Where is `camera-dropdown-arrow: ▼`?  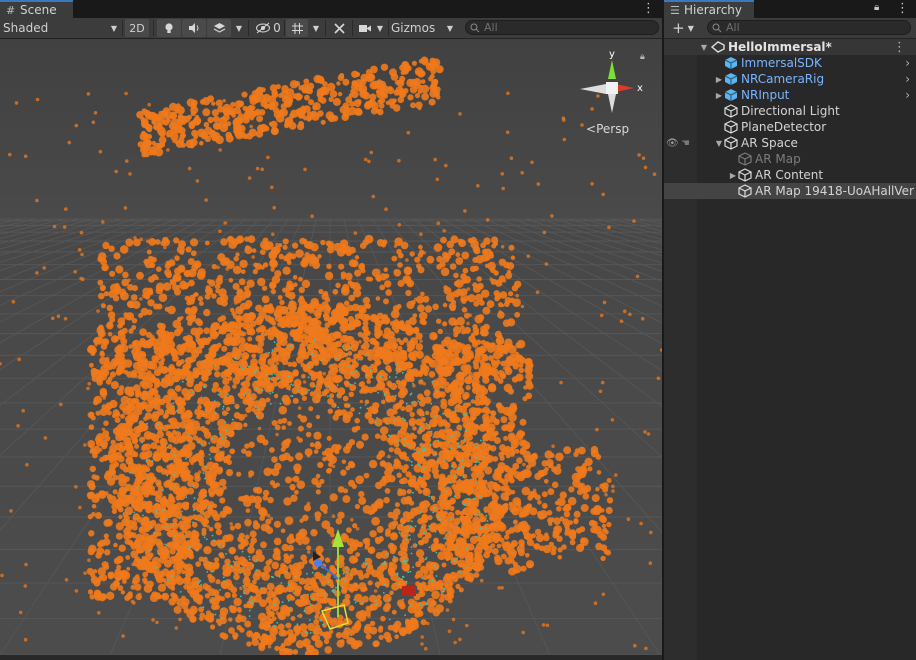
camera-dropdown-arrow: ▼ is located at coordinates (380, 28).